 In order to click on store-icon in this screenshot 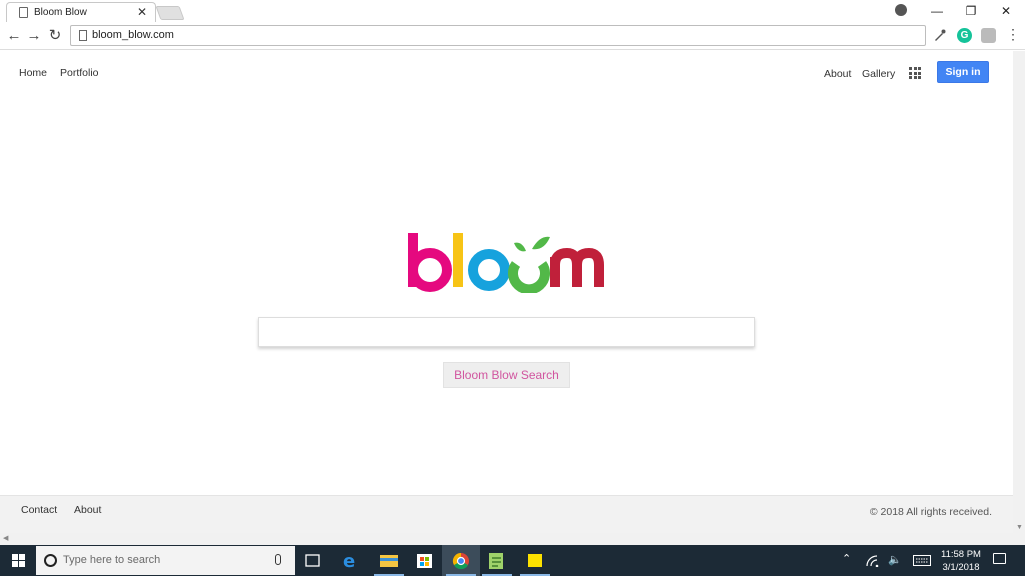, I will do `click(425, 560)`.